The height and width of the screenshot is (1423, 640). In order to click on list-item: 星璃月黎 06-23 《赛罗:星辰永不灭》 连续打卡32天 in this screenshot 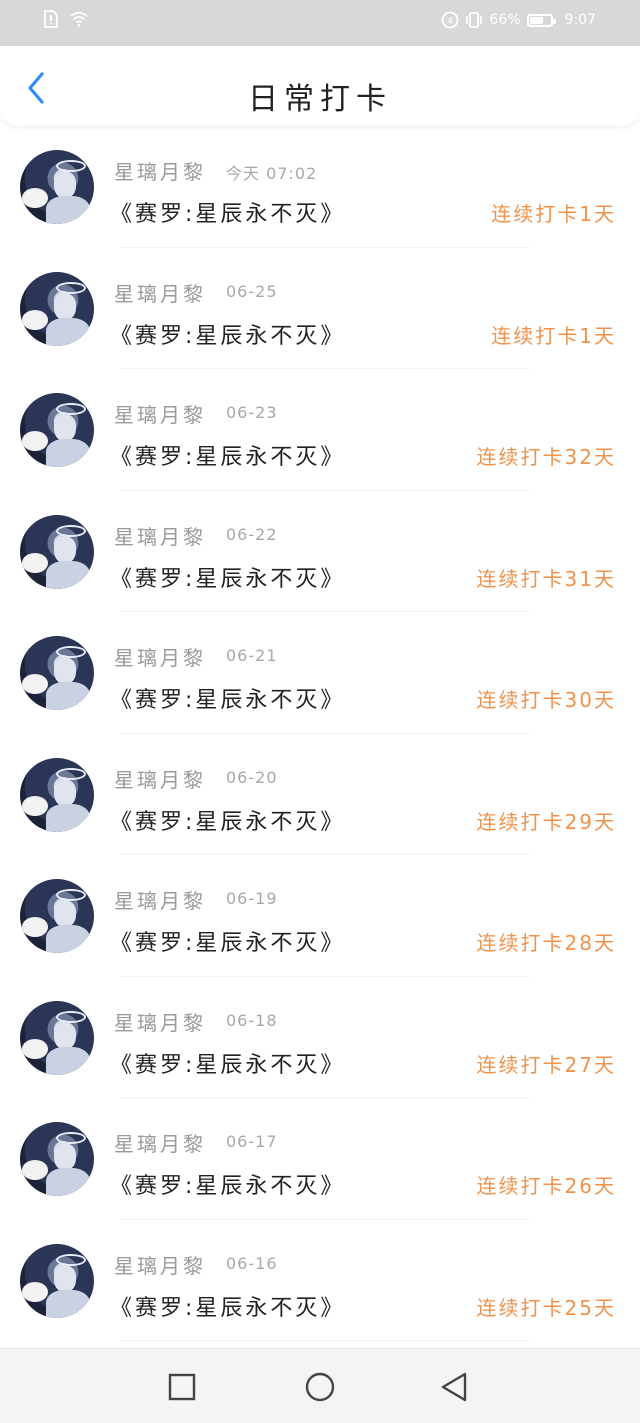, I will do `click(320, 430)`.